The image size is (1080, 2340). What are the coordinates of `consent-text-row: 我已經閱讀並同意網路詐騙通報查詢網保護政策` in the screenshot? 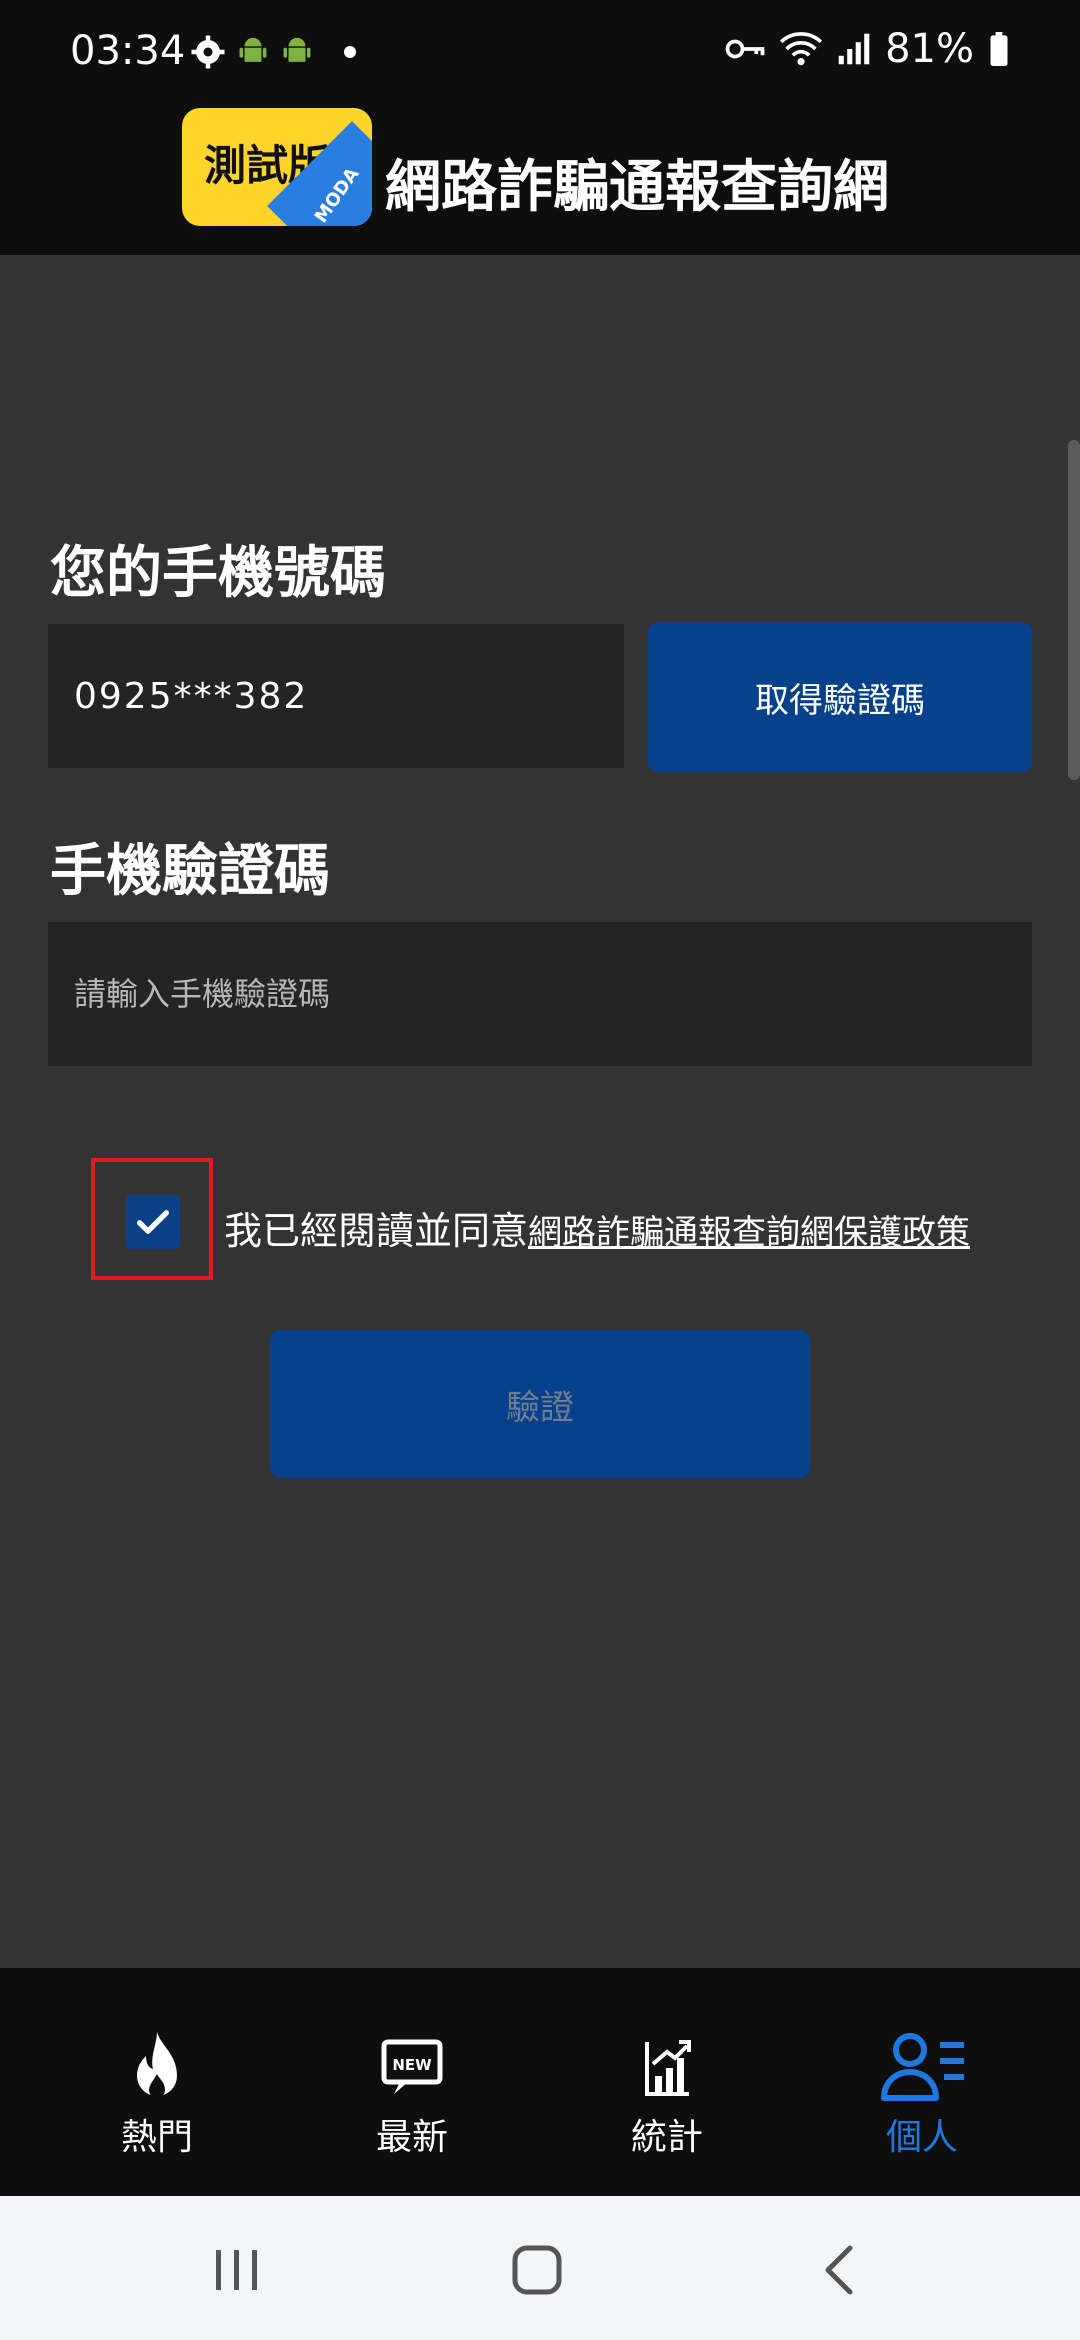 It's located at (597, 1227).